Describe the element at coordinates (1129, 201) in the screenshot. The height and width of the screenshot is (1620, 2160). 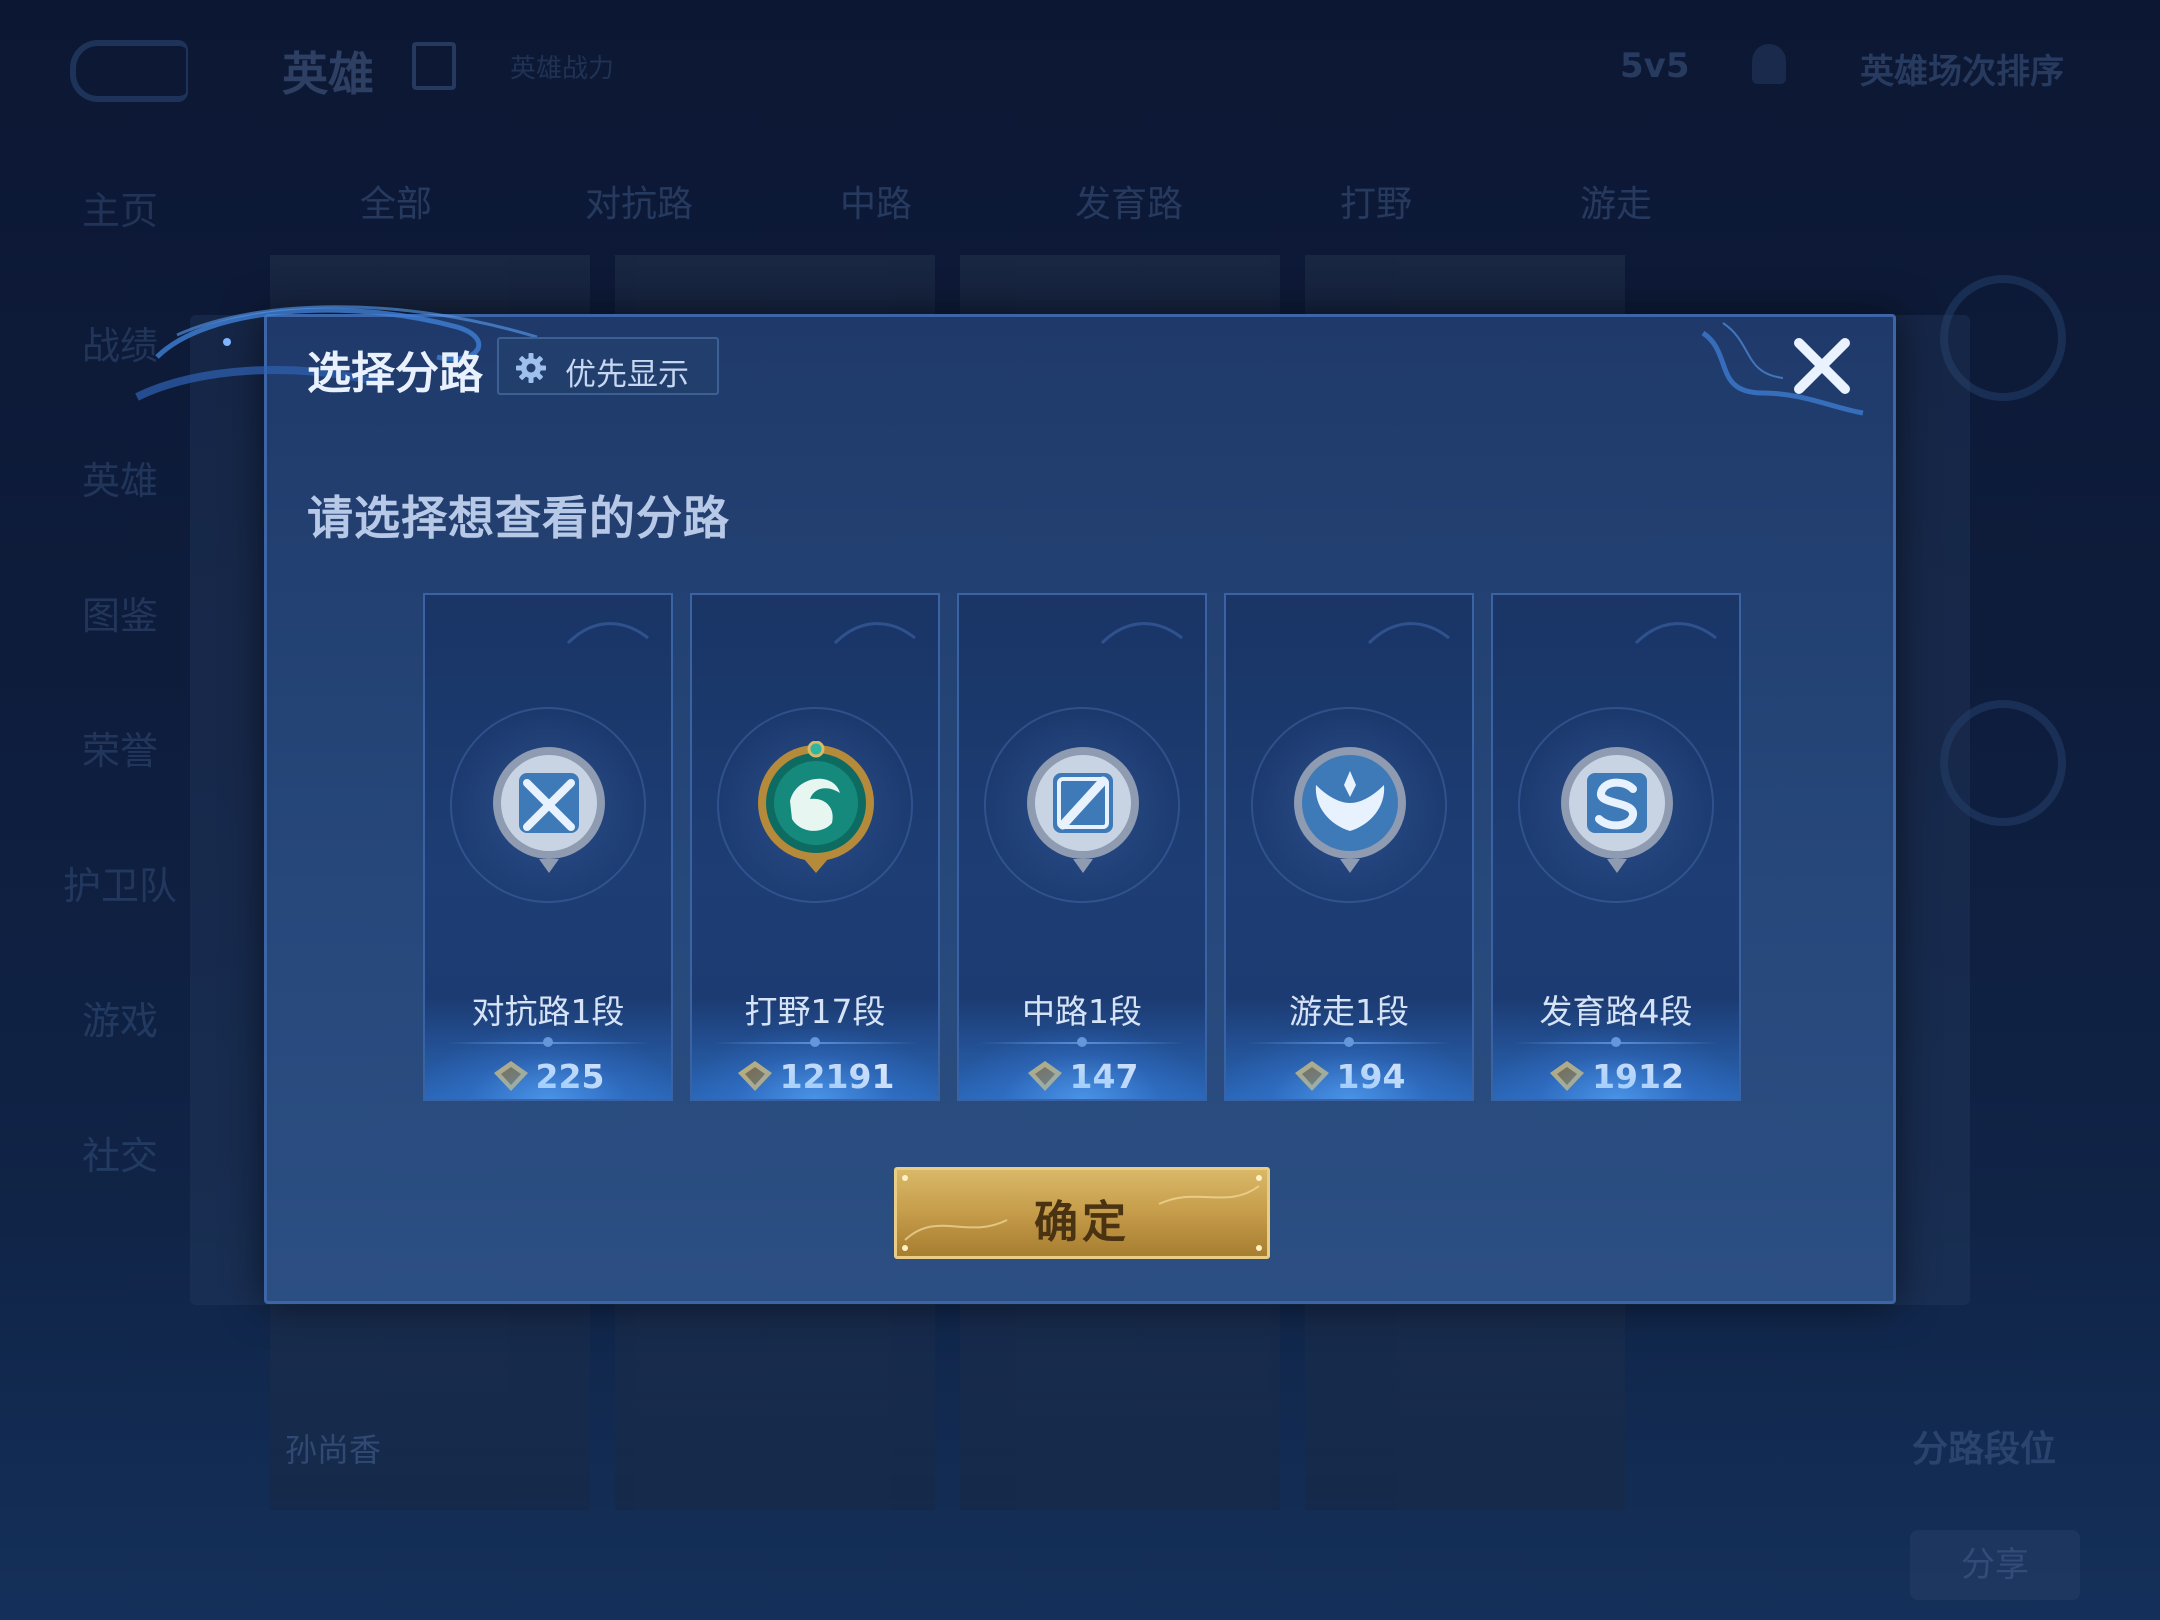
I see `tab-bot: 发育路` at that location.